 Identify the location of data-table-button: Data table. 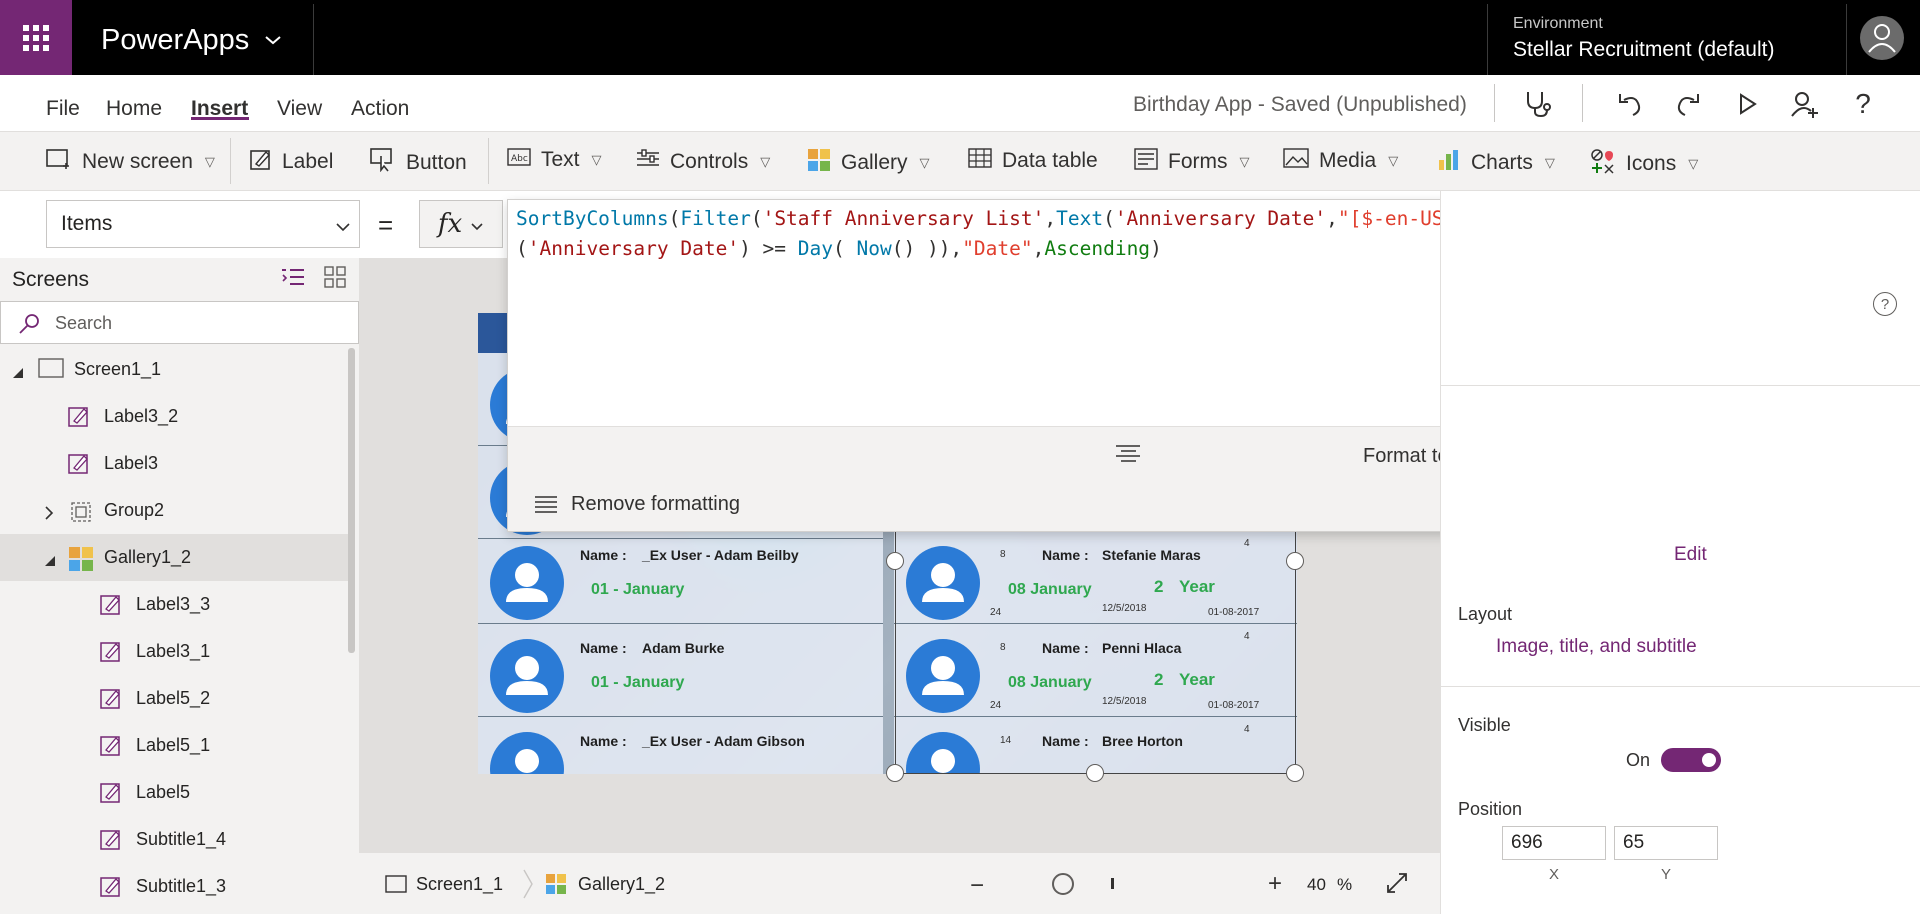
(1033, 161).